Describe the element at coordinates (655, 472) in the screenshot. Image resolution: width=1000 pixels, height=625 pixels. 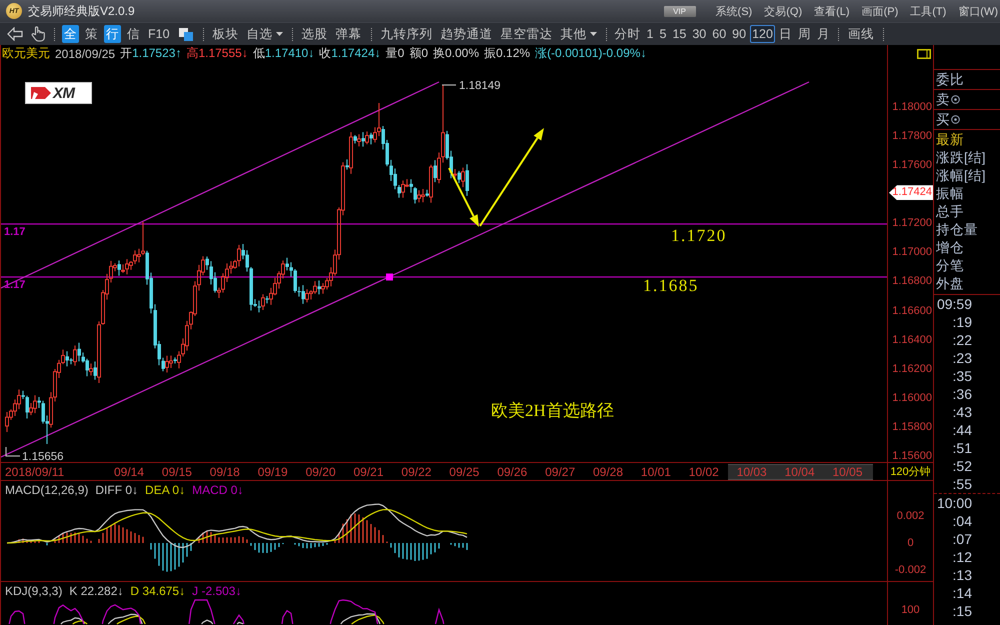
I see `date-label: 10/01` at that location.